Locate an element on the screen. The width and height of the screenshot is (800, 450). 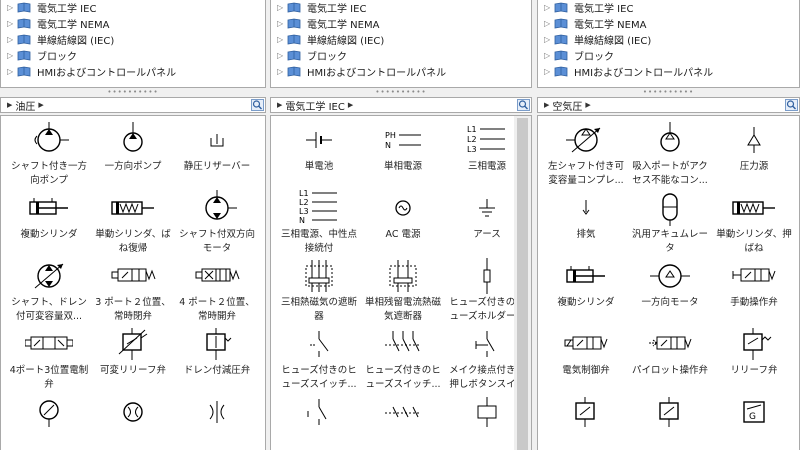
tree-item-label: 電気工学 IEC is located at coordinates (67, 9).